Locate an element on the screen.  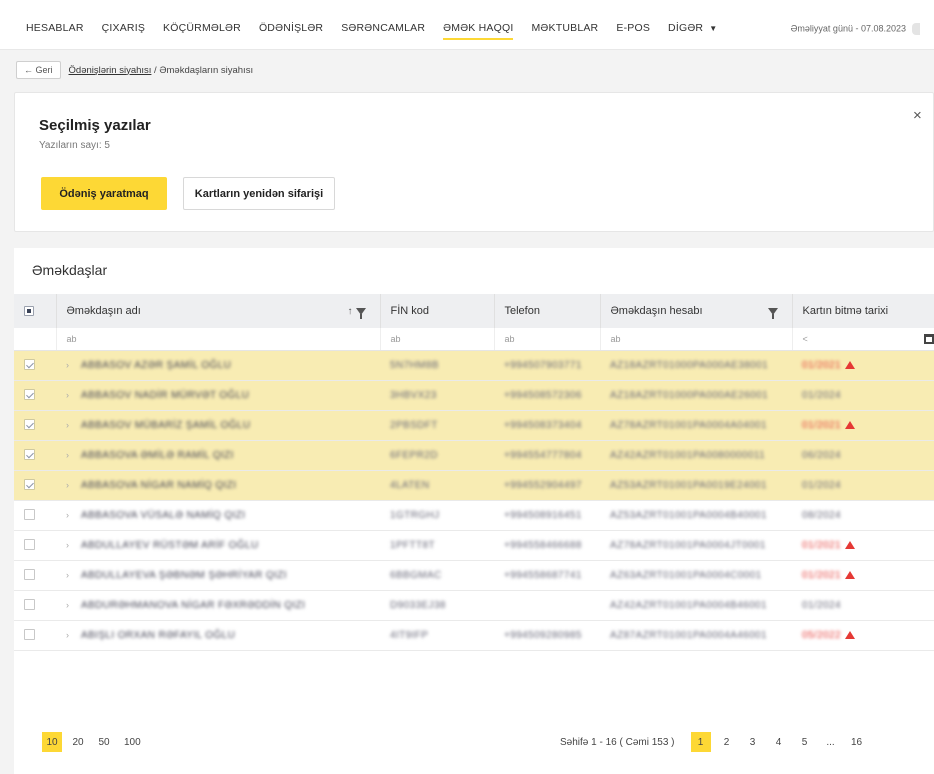
cell-fin: 3HBVX23 is located at coordinates (437, 395).